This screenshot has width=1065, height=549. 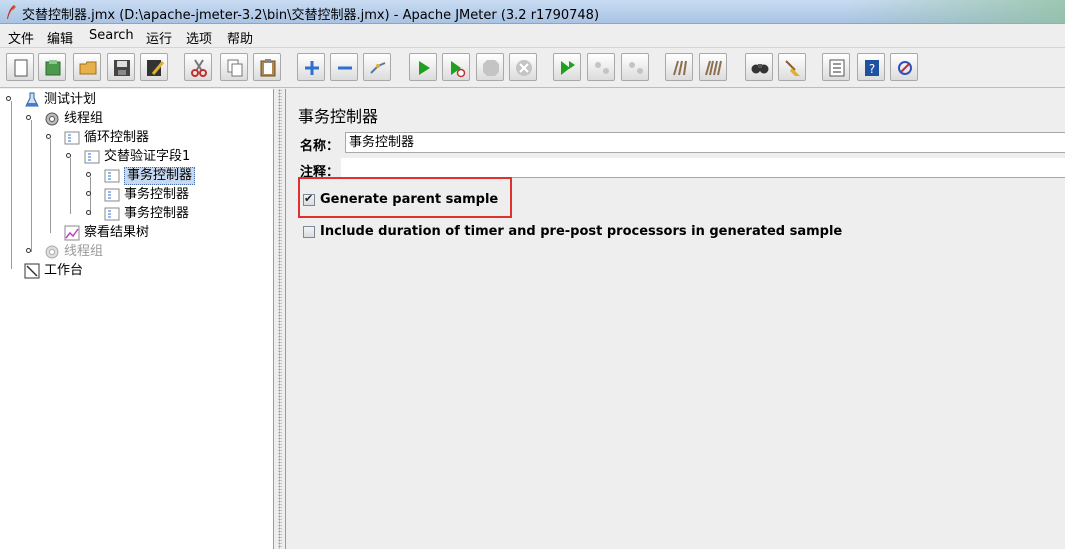 I want to click on name-label: 名称：, so click(x=320, y=146).